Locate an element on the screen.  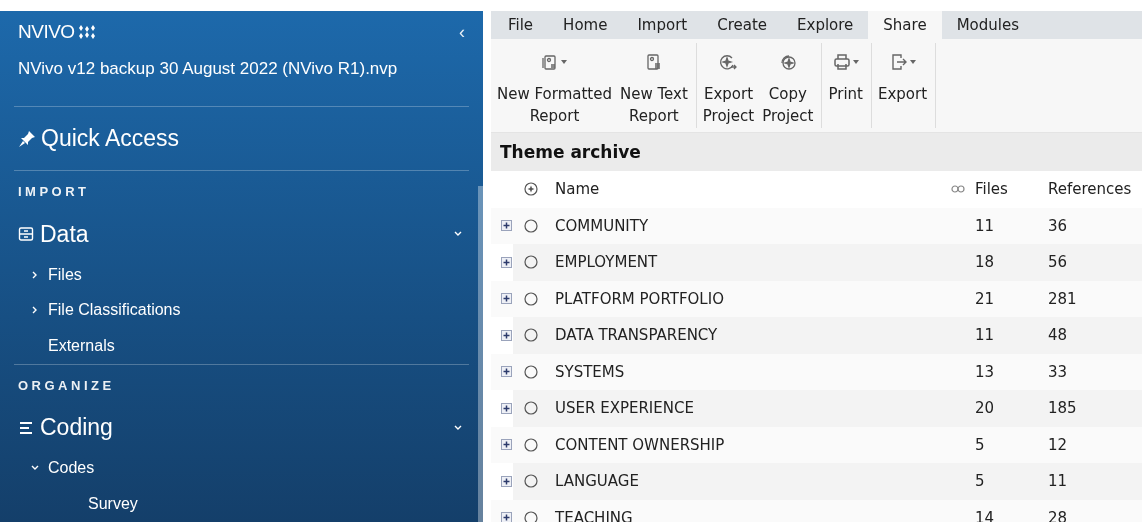
table-cell-text: 12 is located at coordinates (1058, 444).